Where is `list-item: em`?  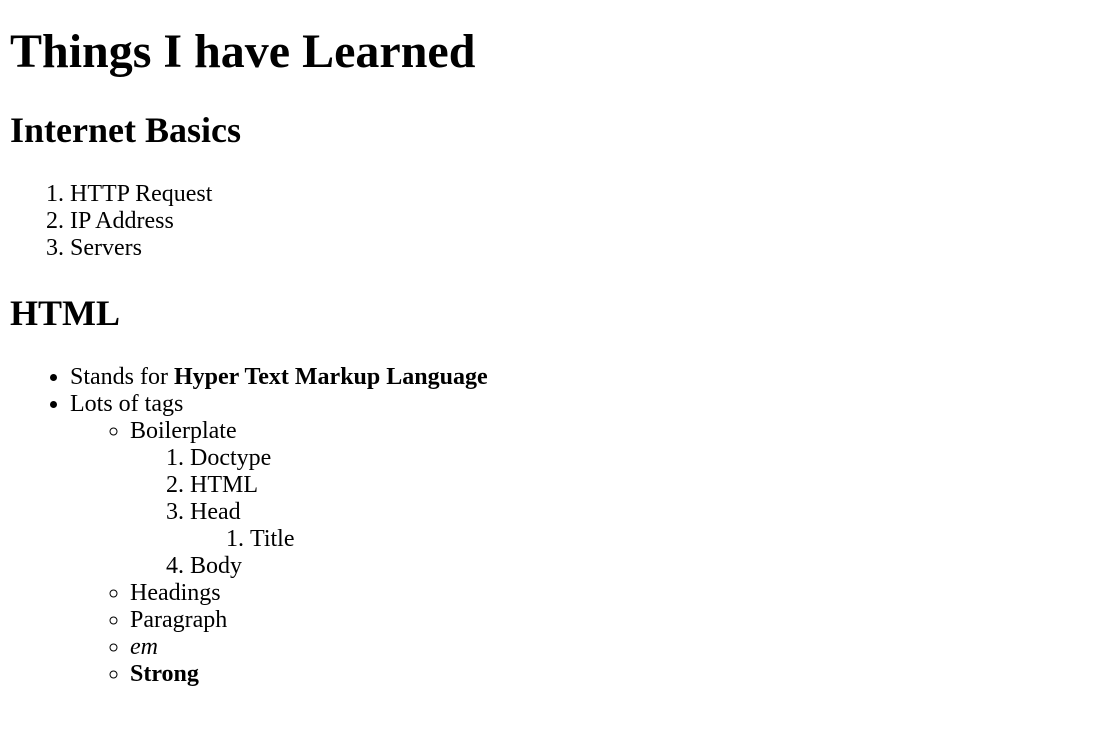
list-item: em is located at coordinates (617, 647).